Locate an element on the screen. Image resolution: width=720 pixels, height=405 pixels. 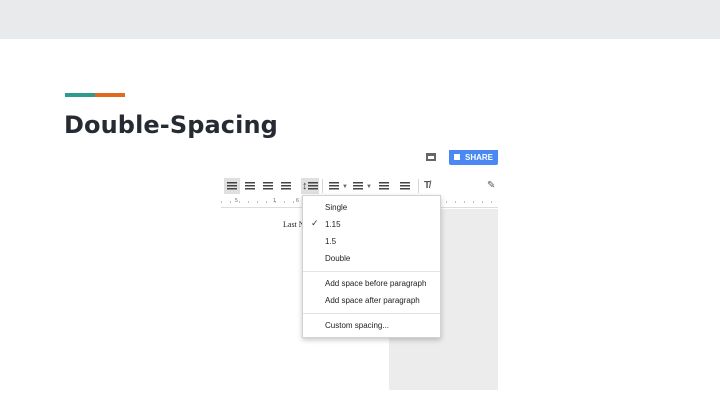
comment-icon is located at coordinates (431, 157).